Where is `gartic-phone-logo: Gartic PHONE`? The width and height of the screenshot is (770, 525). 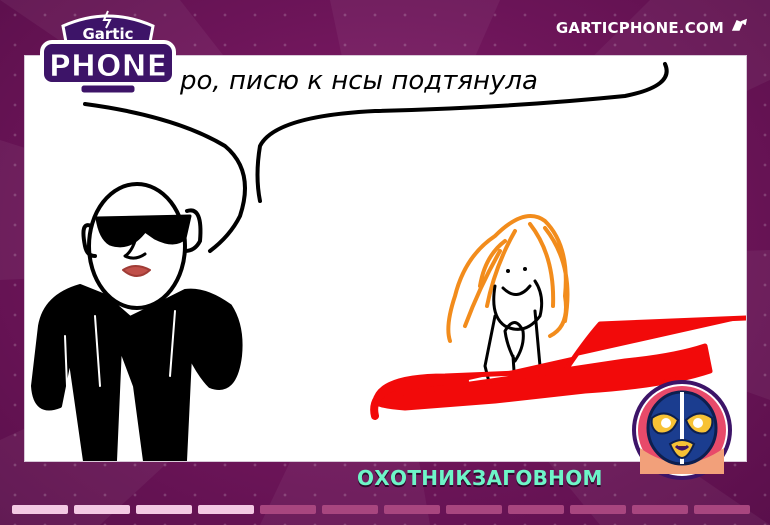
gartic-phone-logo: Gartic PHONE is located at coordinates (108, 53).